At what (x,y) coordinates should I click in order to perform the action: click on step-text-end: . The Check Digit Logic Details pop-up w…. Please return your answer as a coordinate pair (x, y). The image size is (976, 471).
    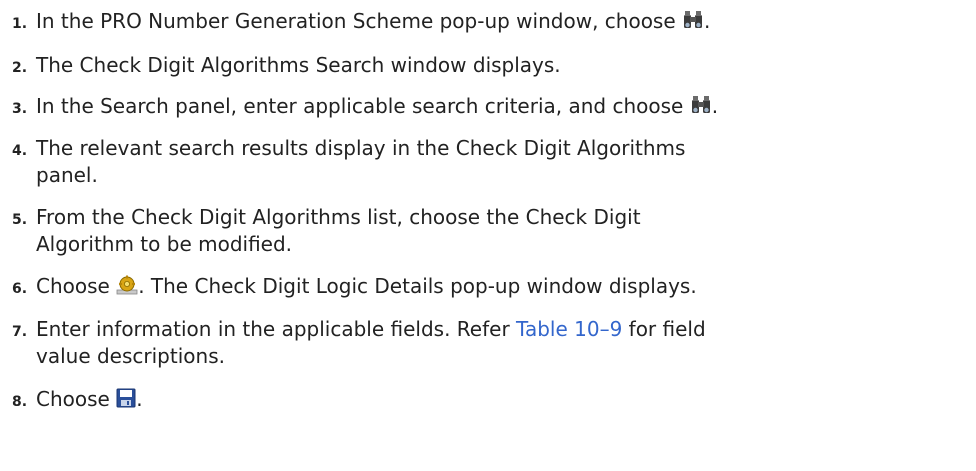
    Looking at the image, I should click on (417, 286).